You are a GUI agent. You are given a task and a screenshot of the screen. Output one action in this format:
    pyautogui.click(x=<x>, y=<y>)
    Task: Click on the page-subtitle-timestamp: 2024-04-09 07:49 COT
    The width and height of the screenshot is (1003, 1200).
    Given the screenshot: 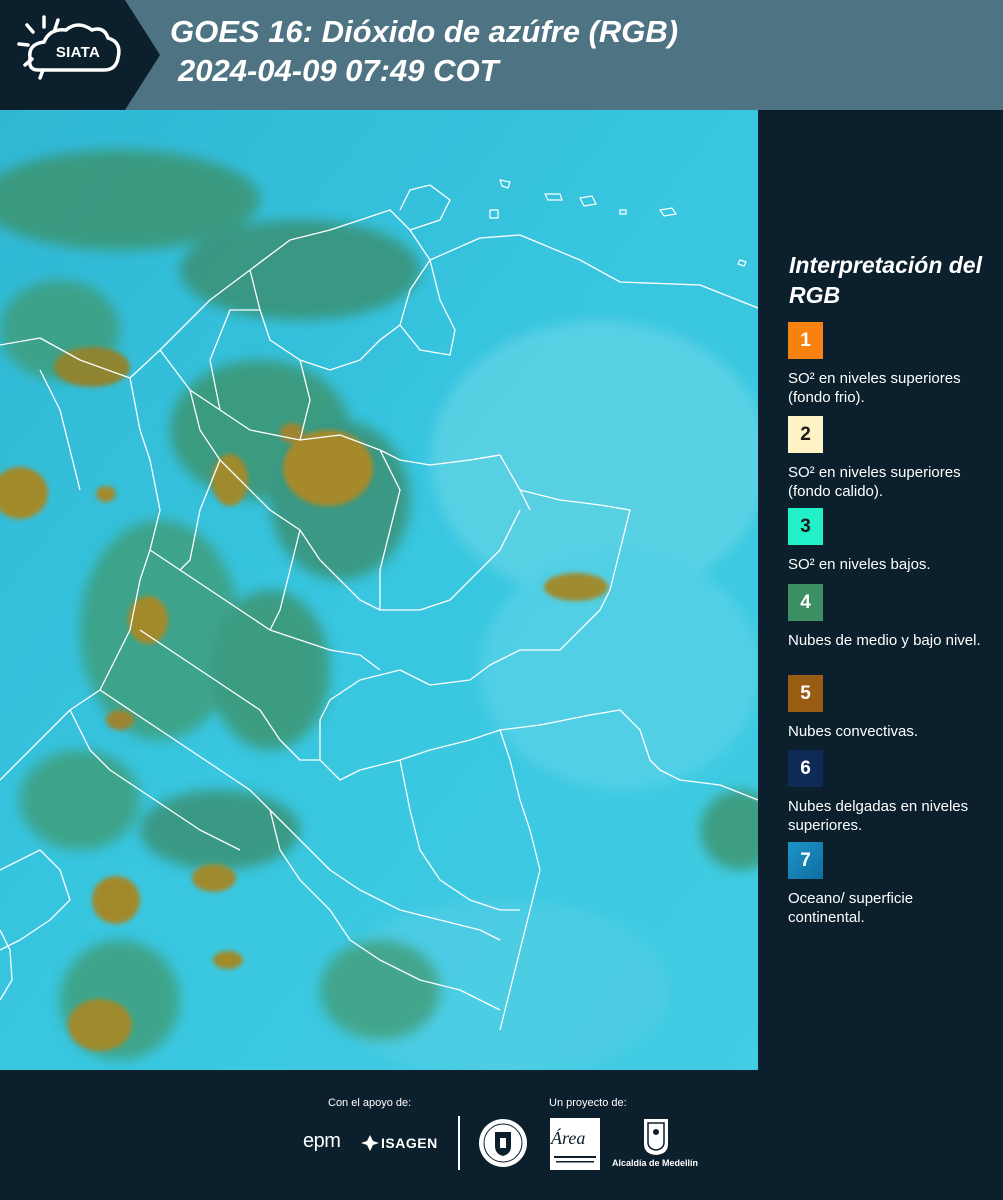 What is the action you would take?
    pyautogui.click(x=338, y=70)
    